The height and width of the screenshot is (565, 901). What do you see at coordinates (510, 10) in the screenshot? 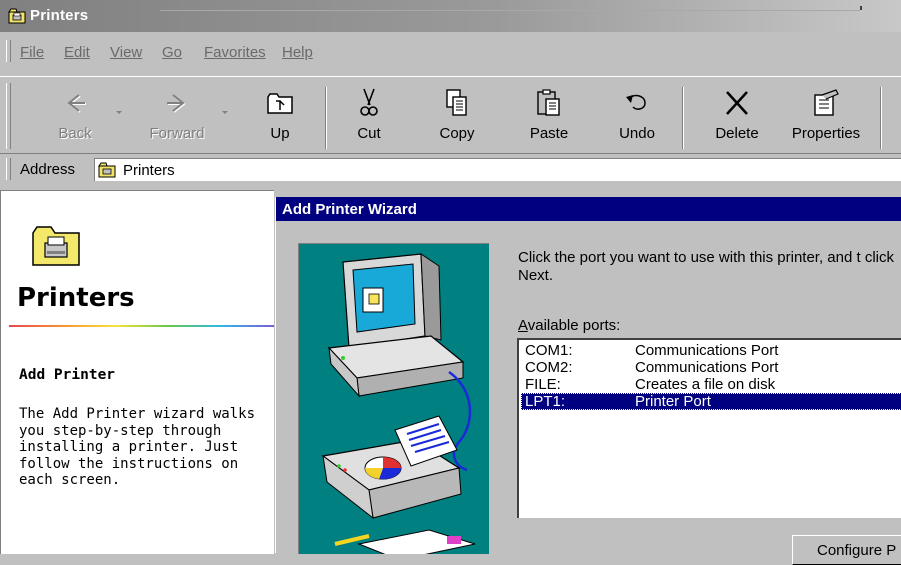
I see `title-divider` at bounding box center [510, 10].